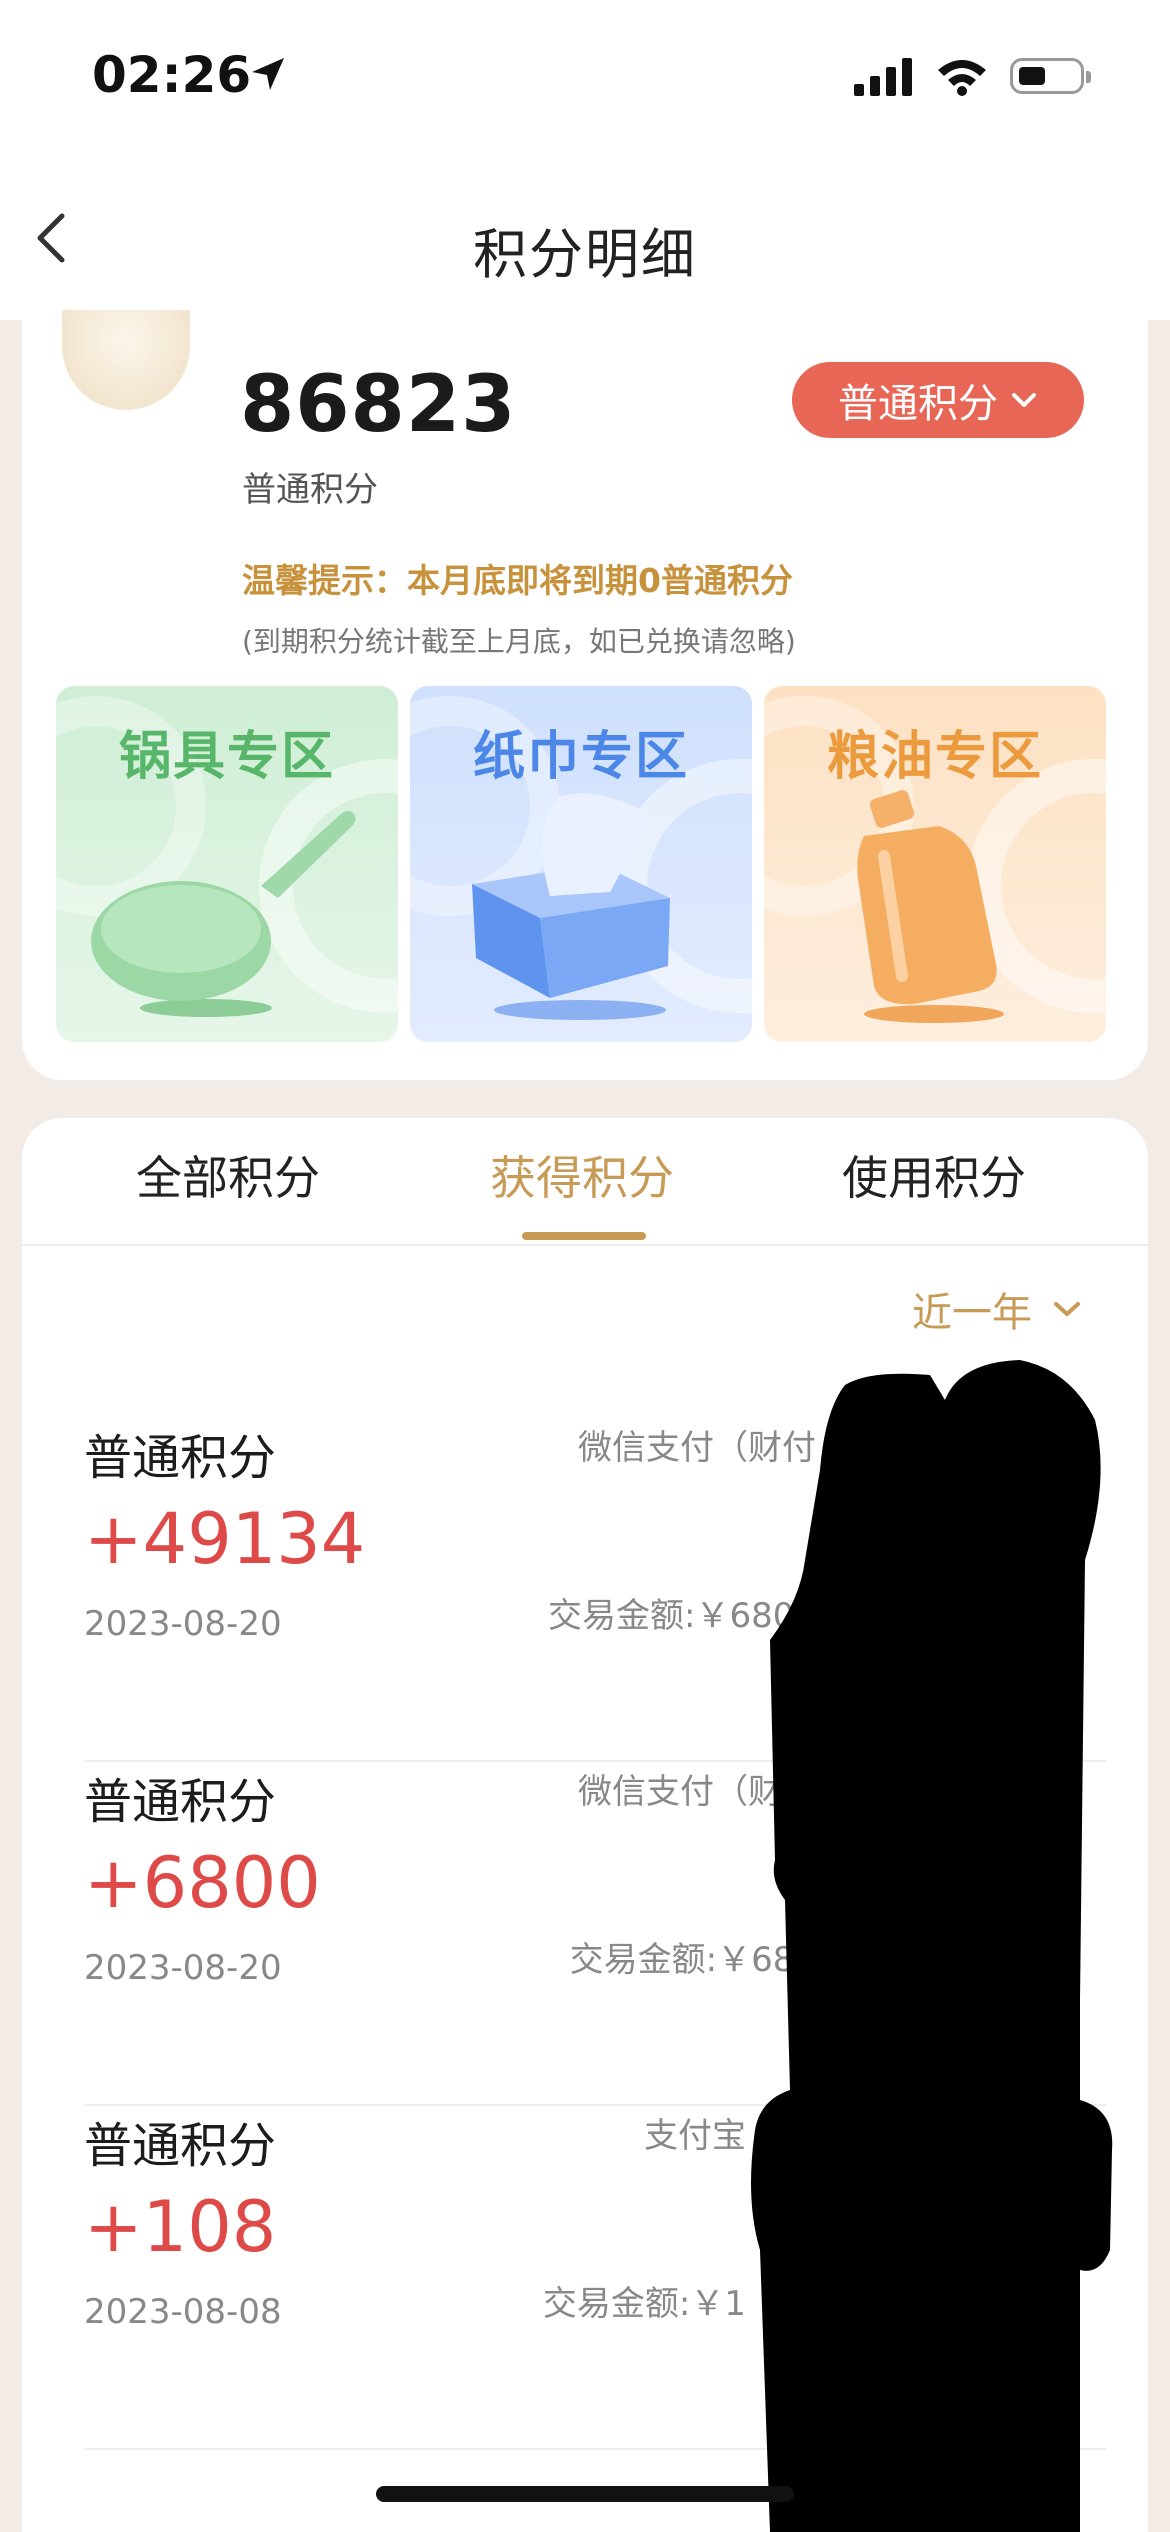 The width and height of the screenshot is (1170, 2532). What do you see at coordinates (225, 1539) in the screenshot?
I see `record-amount: +49134` at bounding box center [225, 1539].